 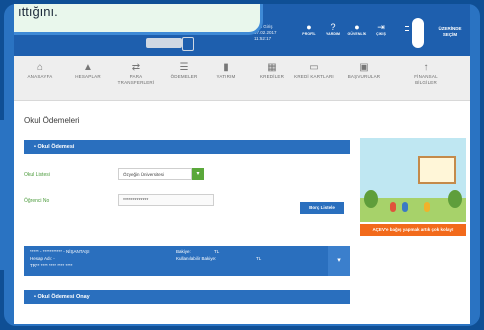 I want to click on menu-lines-icon, so click(x=407, y=28).